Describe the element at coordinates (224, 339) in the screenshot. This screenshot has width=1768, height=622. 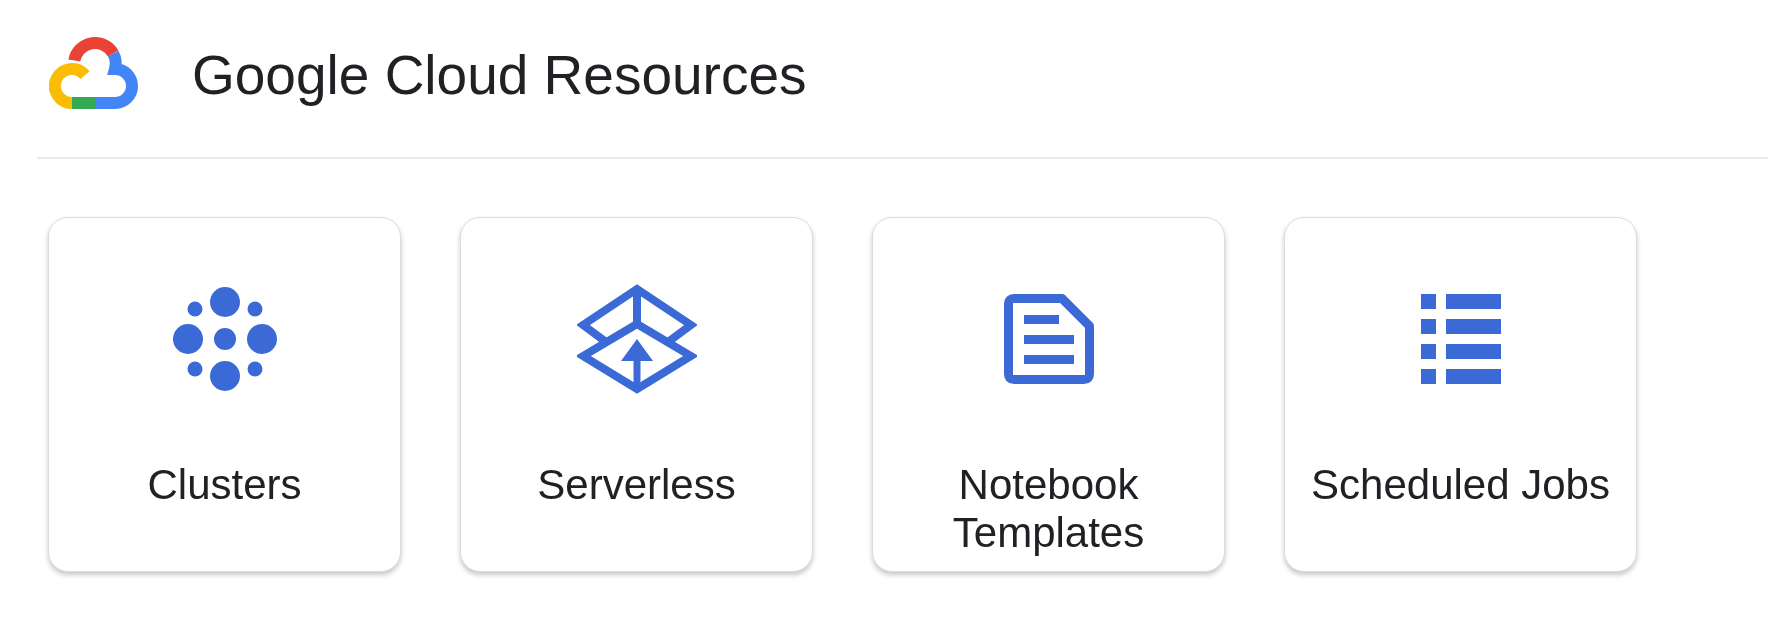
I see `dots-cluster-icon` at that location.